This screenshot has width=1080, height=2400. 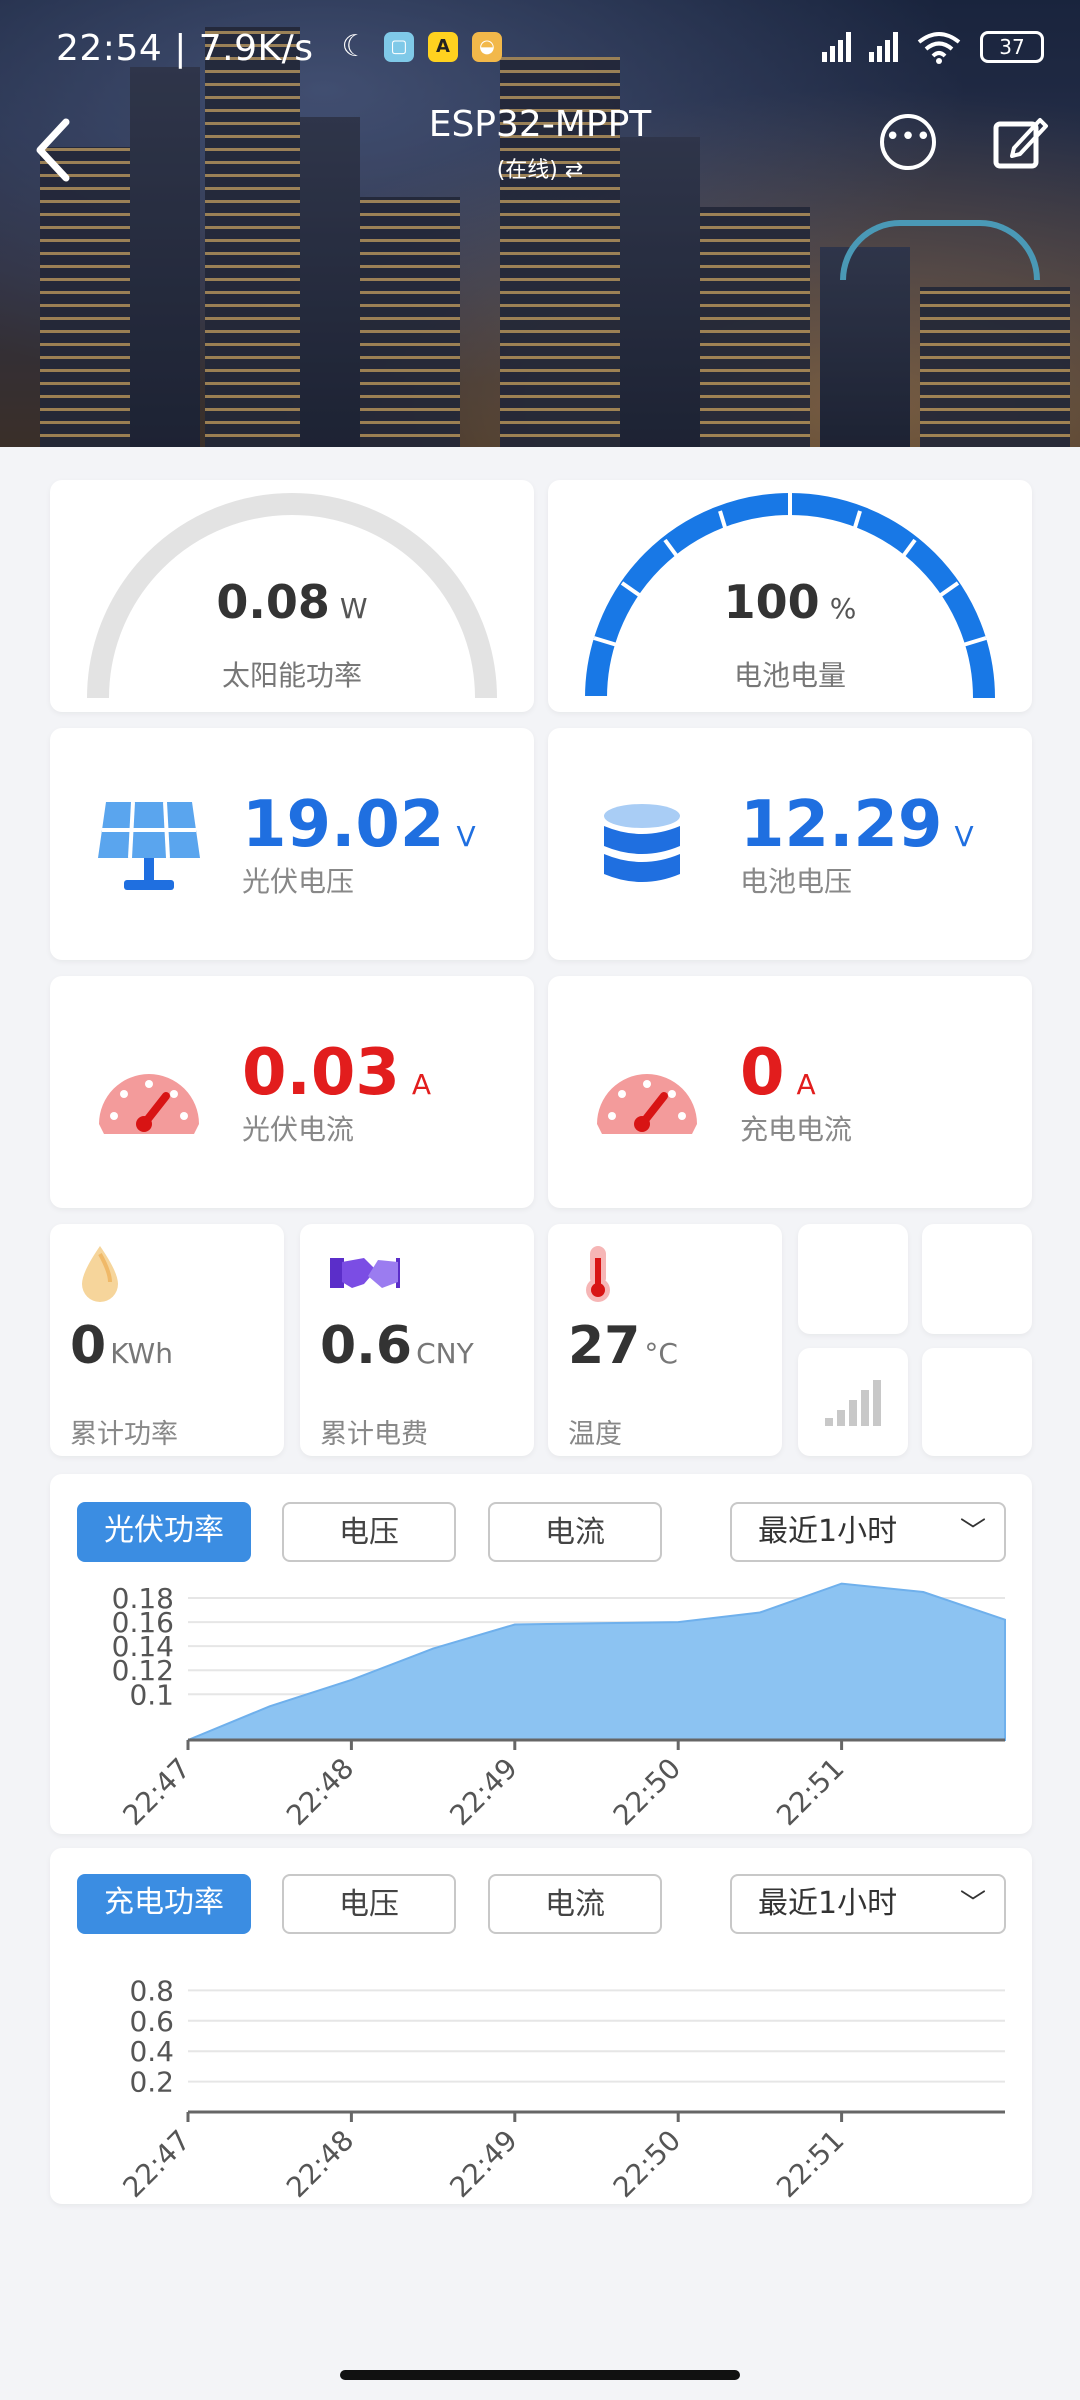 What do you see at coordinates (443, 47) in the screenshot?
I see `a-app-icon: A` at bounding box center [443, 47].